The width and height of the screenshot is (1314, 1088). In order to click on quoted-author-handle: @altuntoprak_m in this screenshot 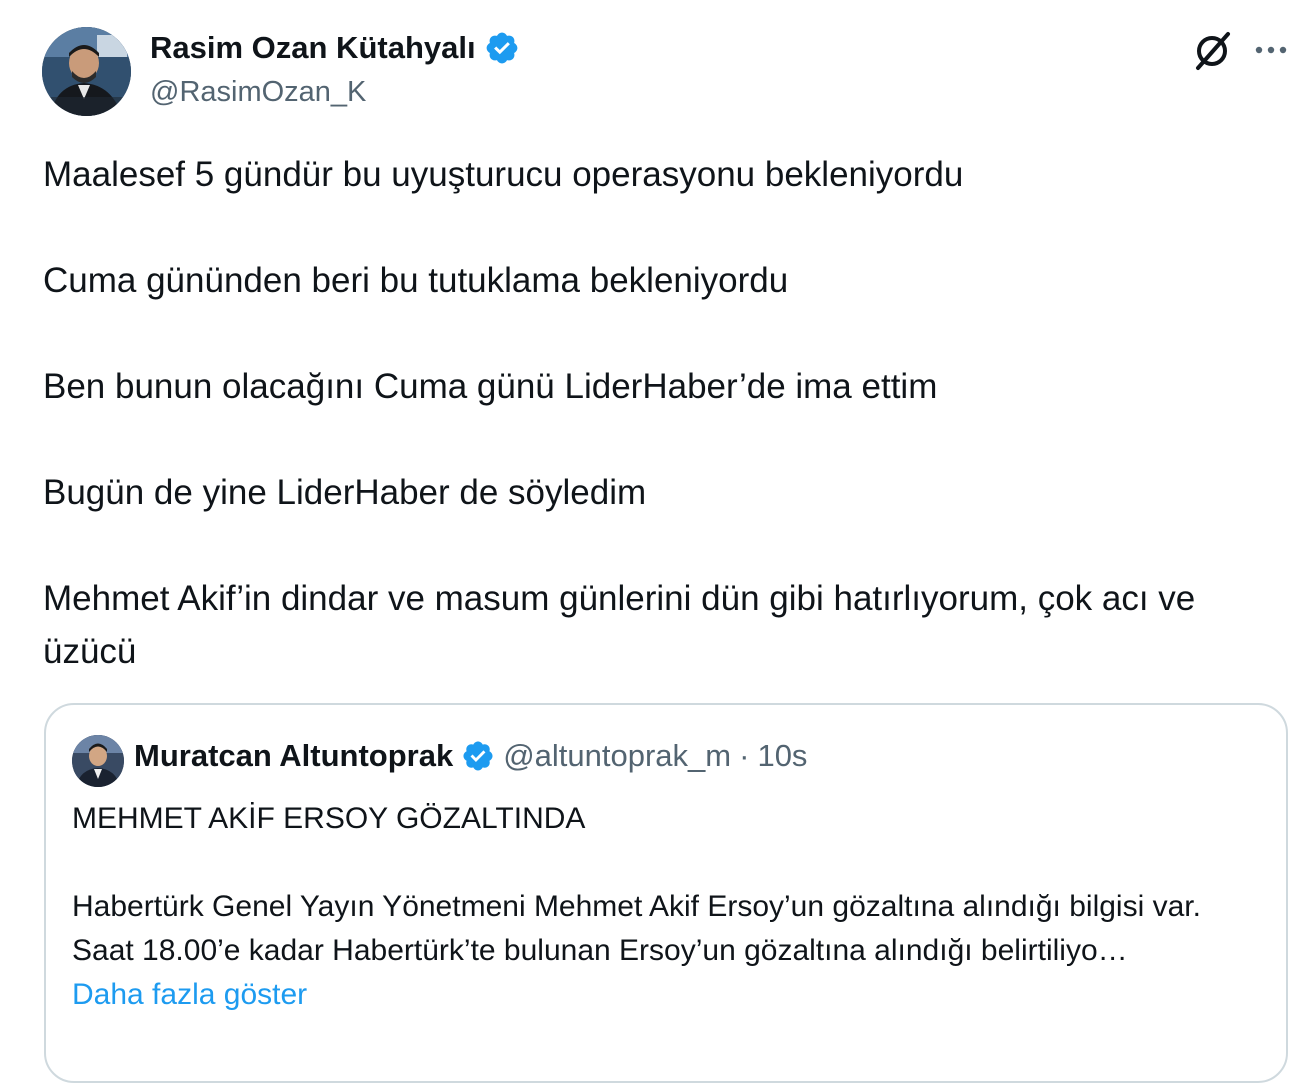, I will do `click(617, 756)`.